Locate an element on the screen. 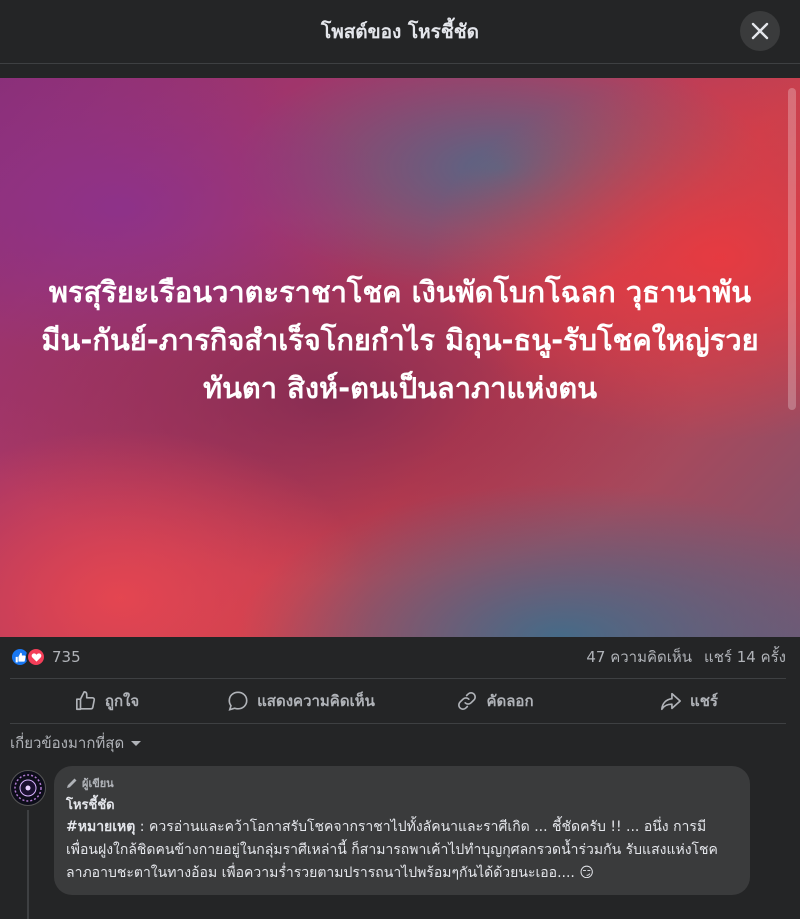 This screenshot has width=800, height=919. copy-button: คัดลอก is located at coordinates (495, 701).